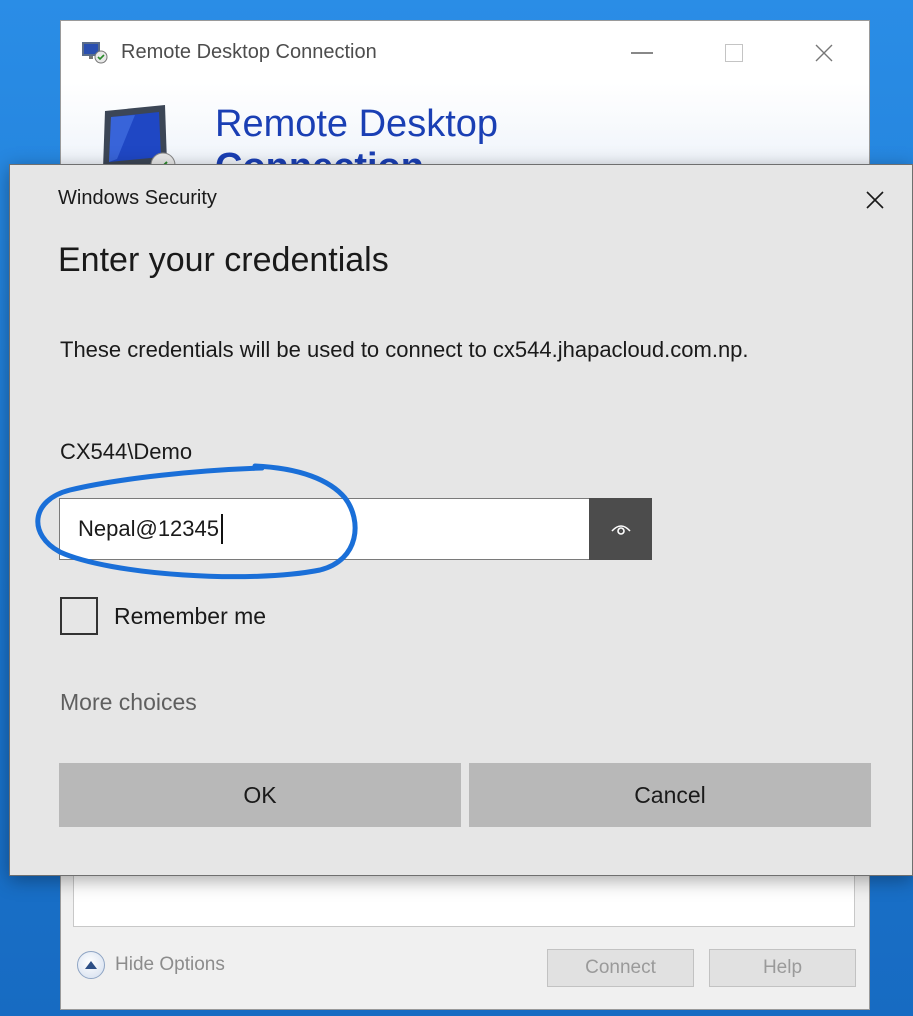 The image size is (913, 1016). What do you see at coordinates (128, 702) in the screenshot?
I see `more-choices-link: More choices` at bounding box center [128, 702].